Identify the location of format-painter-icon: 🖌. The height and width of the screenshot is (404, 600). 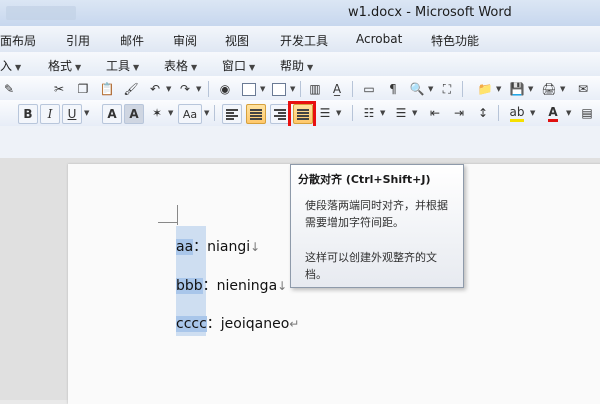
(131, 89).